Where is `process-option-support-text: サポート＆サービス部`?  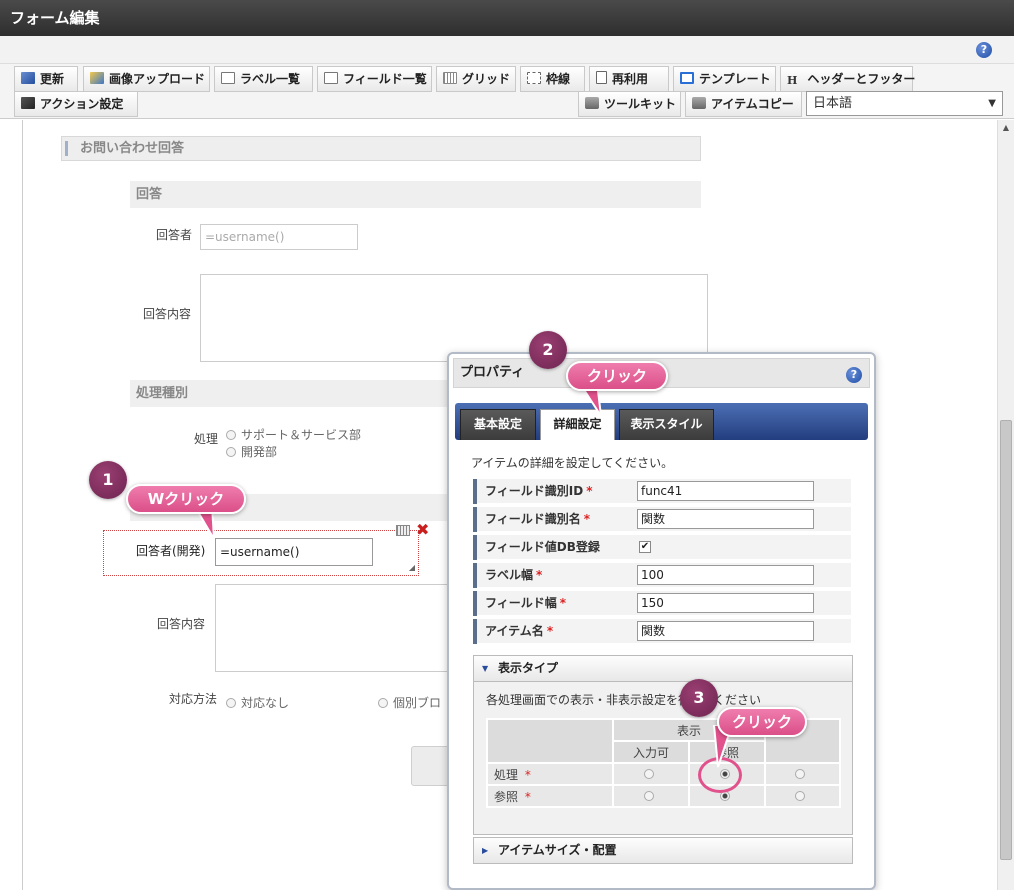
process-option-support-text: サポート＆サービス部 is located at coordinates (301, 435).